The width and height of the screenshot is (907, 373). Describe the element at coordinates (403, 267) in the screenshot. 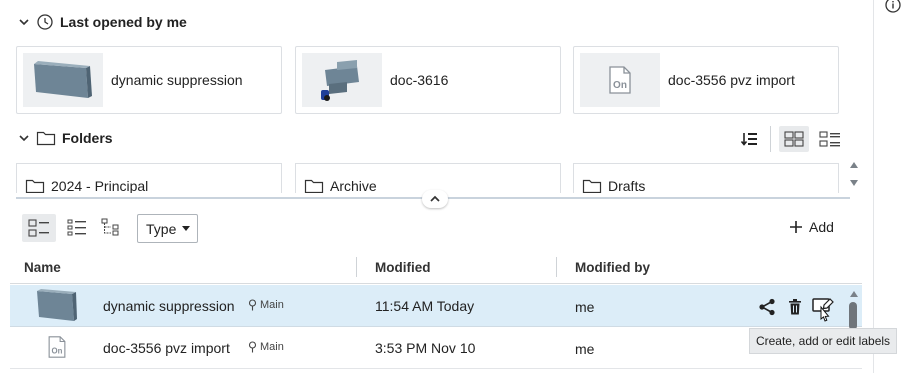

I see `column-header-modified: Modified` at that location.